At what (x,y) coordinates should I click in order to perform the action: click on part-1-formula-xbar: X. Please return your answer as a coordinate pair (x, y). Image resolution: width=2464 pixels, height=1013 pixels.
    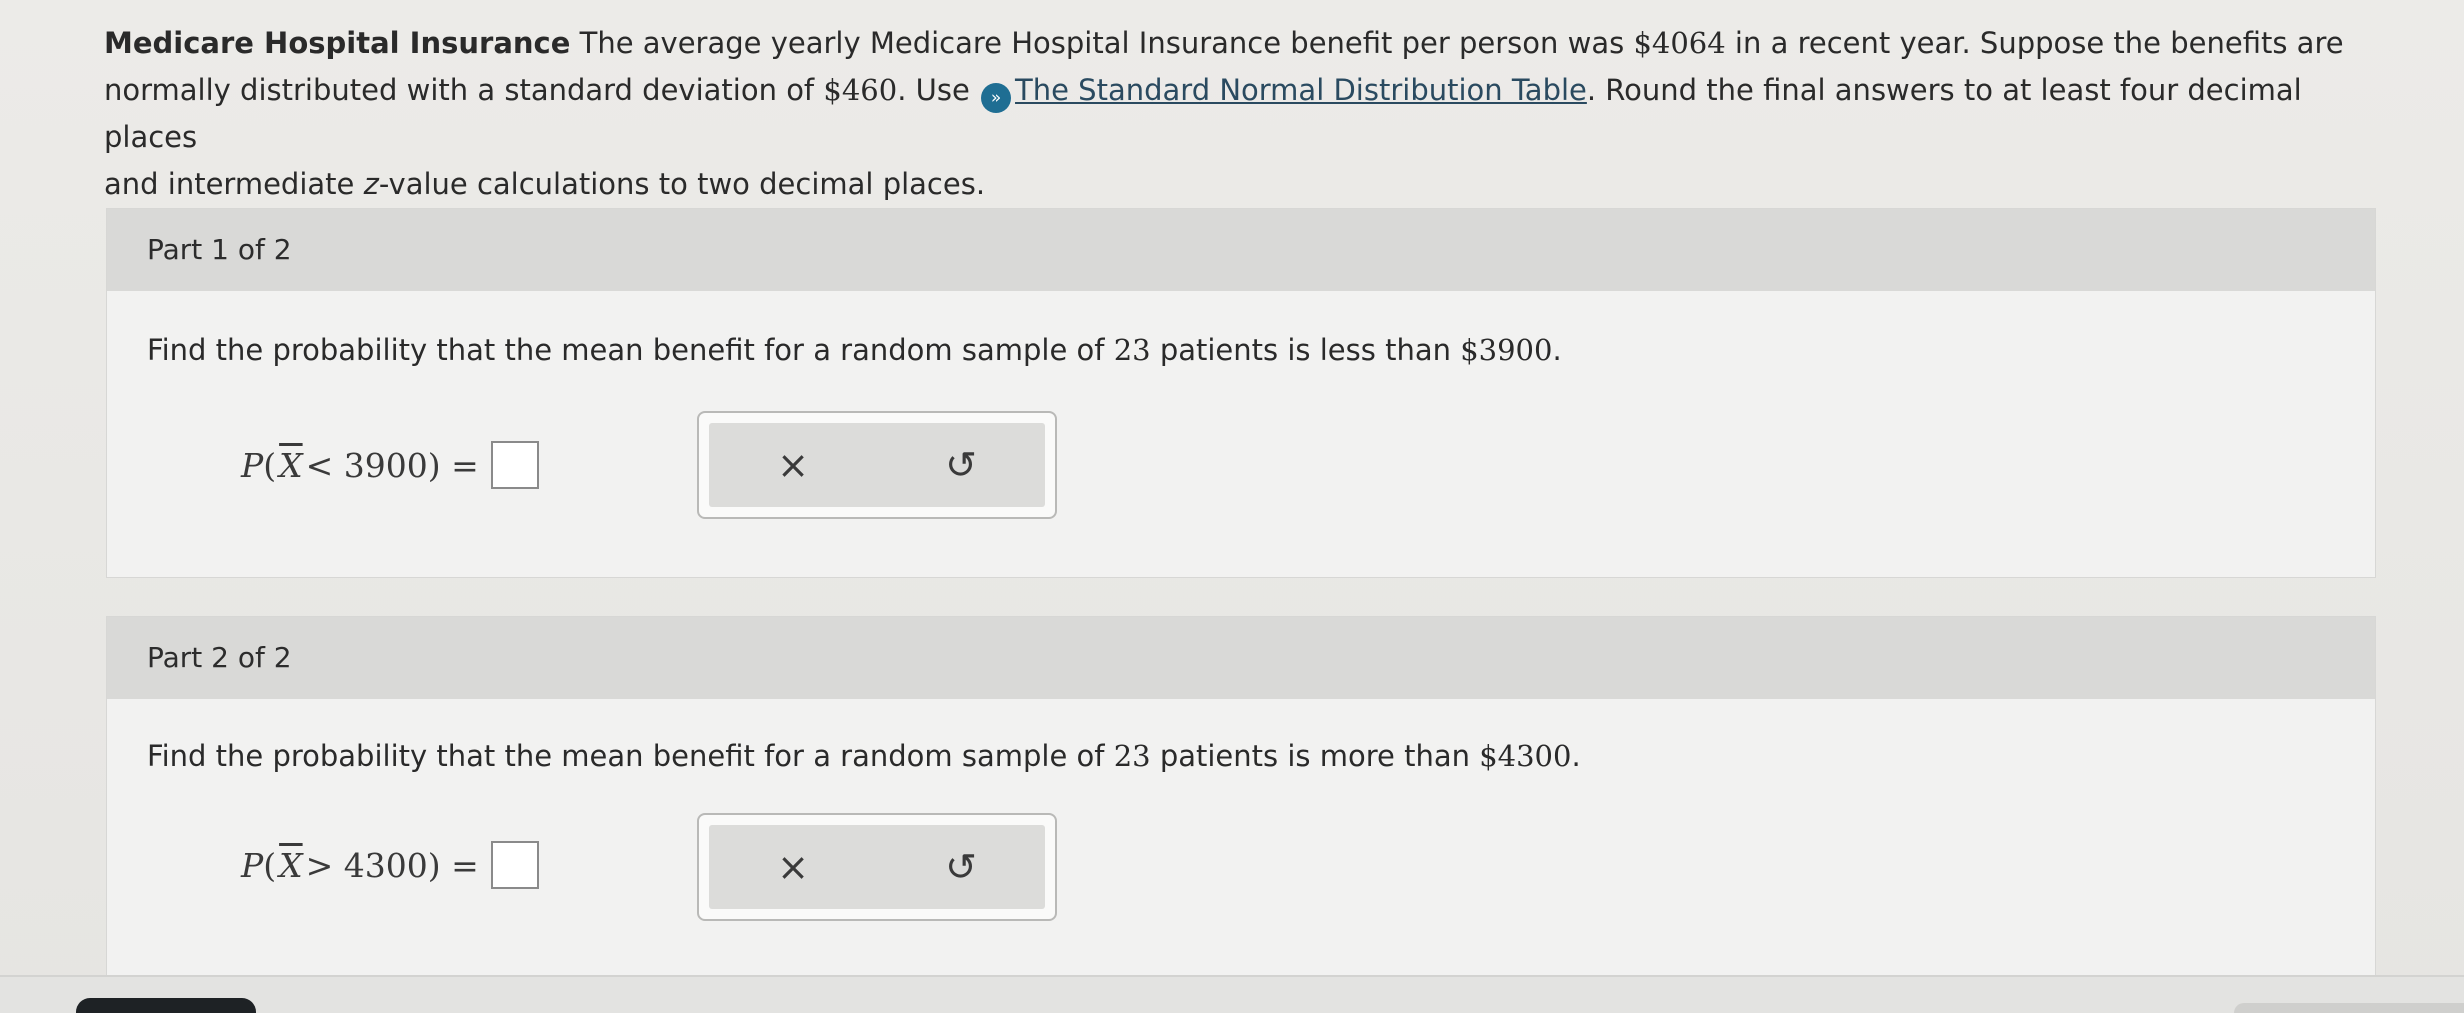
    Looking at the image, I should click on (291, 465).